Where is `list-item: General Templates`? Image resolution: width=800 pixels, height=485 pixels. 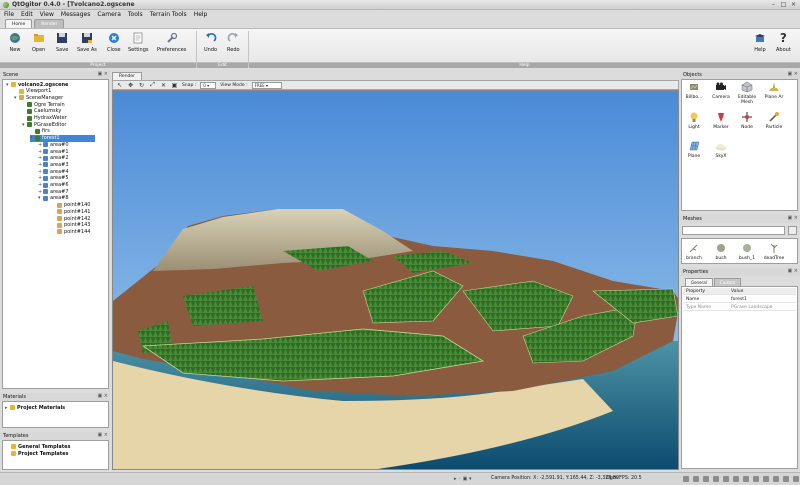
list-item: General Templates is located at coordinates (41, 446).